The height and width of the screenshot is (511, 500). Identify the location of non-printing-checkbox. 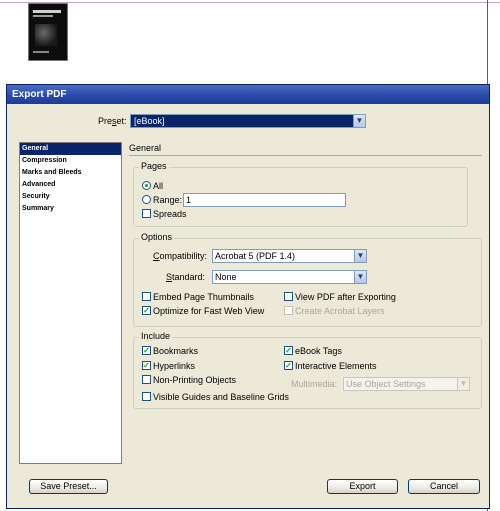
(146, 379).